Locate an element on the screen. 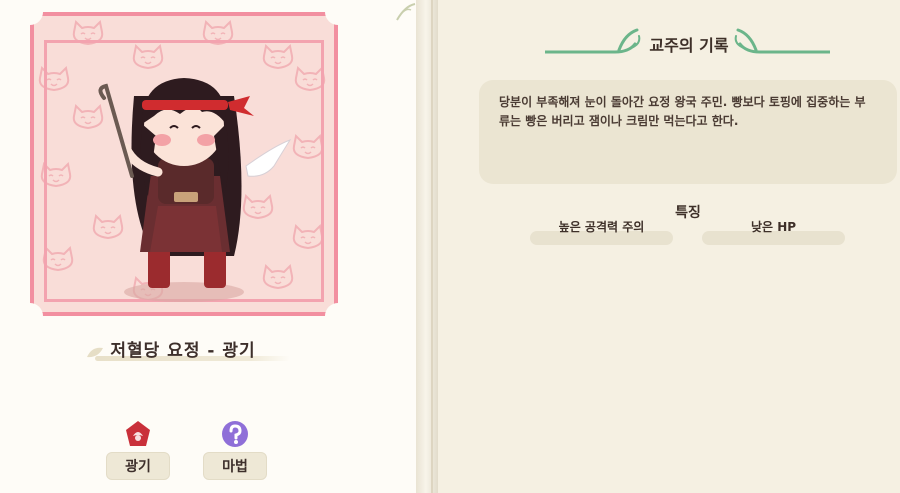  character-name-plate: 저혈당 요정 - 광기 is located at coordinates (183, 348).